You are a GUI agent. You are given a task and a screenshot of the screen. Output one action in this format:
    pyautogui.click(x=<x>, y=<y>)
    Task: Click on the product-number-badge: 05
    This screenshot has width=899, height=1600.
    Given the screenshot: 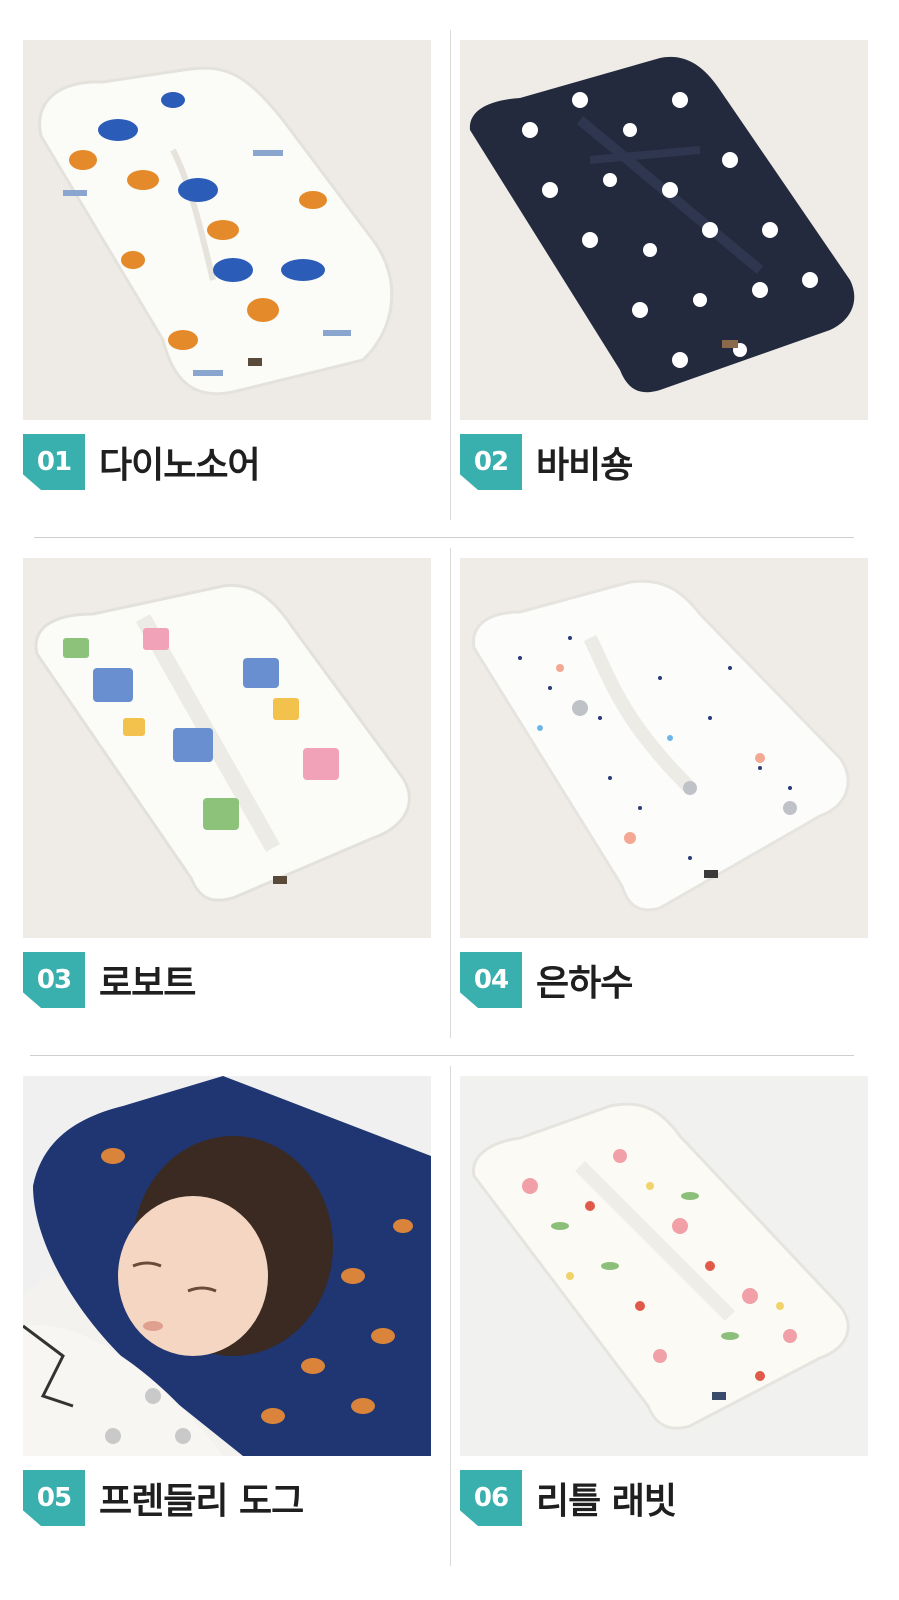 What is the action you would take?
    pyautogui.click(x=54, y=1498)
    